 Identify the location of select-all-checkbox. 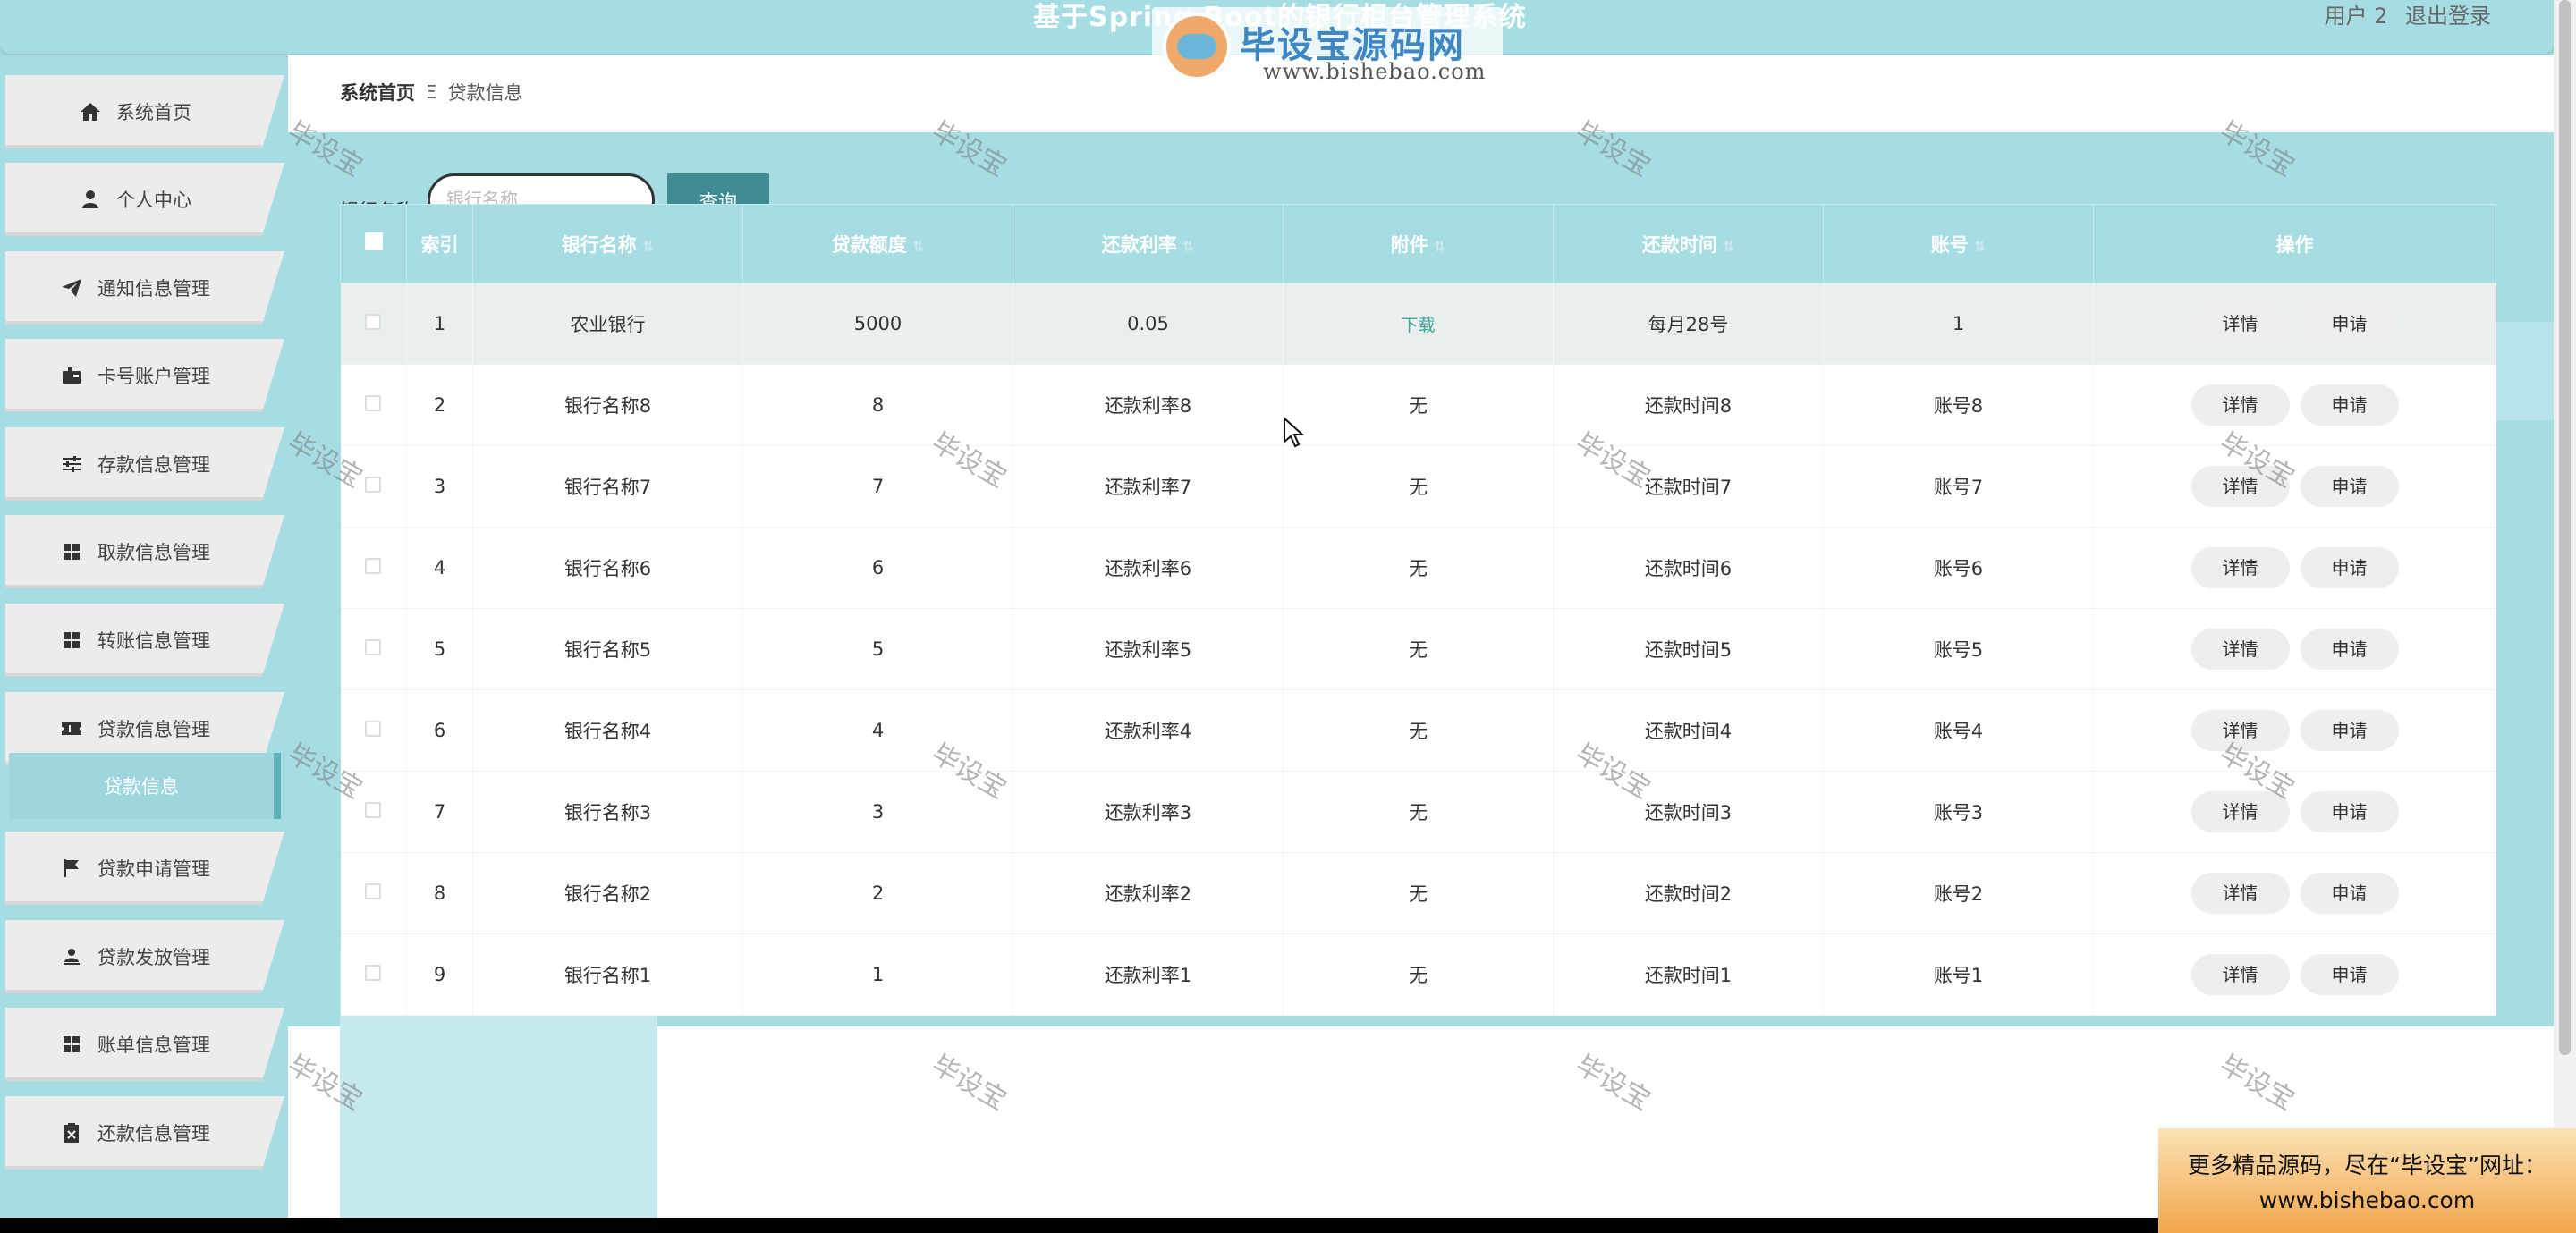
(373, 241).